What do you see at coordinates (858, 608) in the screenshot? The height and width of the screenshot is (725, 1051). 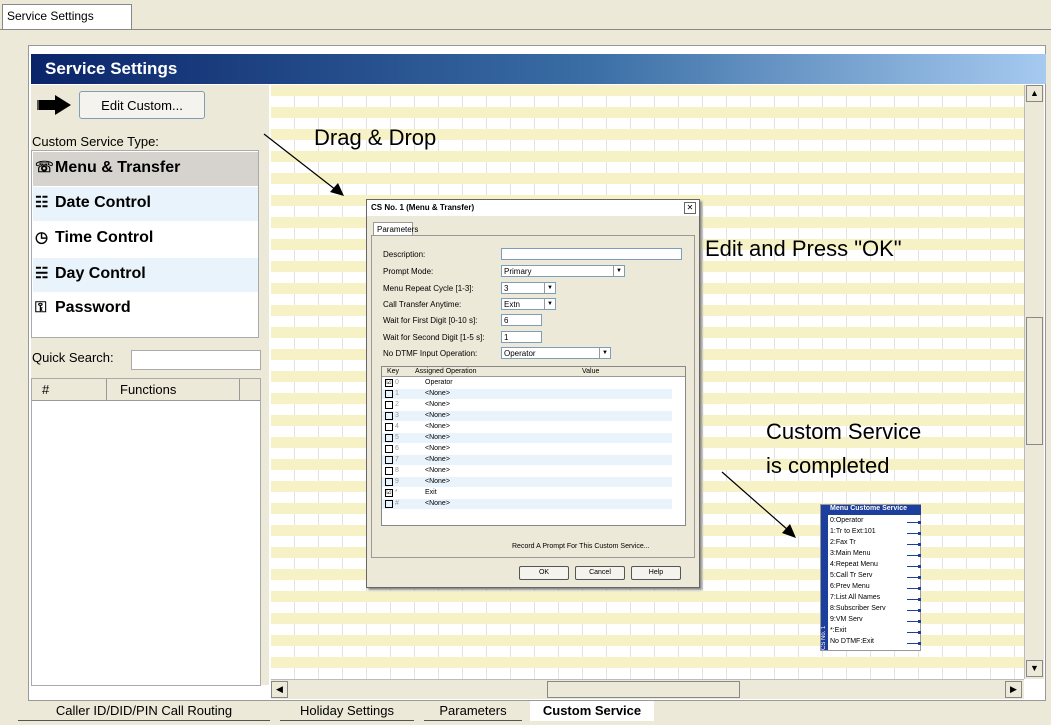 I see `node-item: 8:Subscriber Serv` at bounding box center [858, 608].